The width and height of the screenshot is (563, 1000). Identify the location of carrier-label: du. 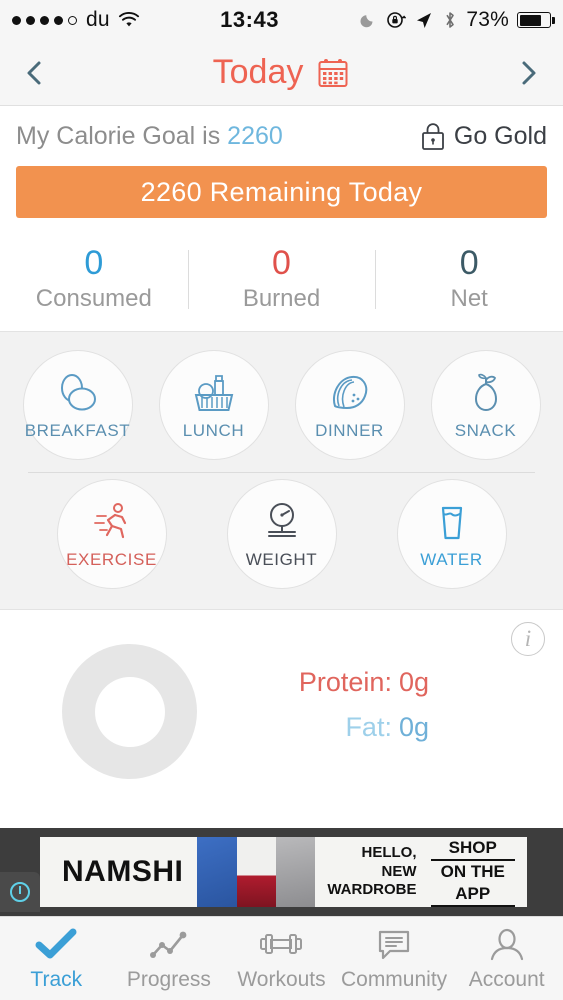
(98, 19).